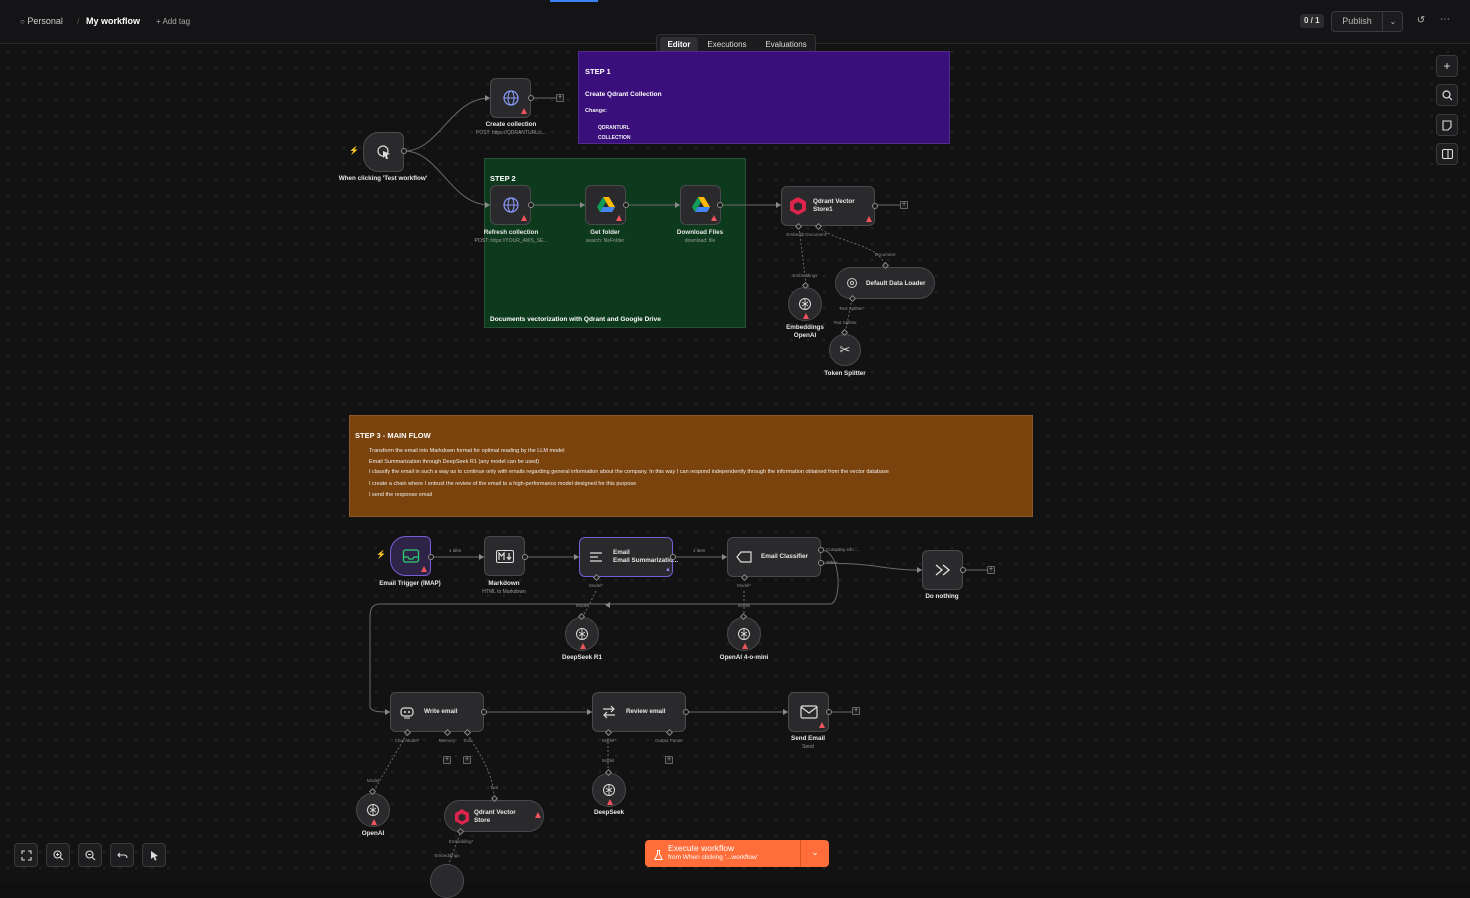  I want to click on search-nodes-button, so click(1447, 95).